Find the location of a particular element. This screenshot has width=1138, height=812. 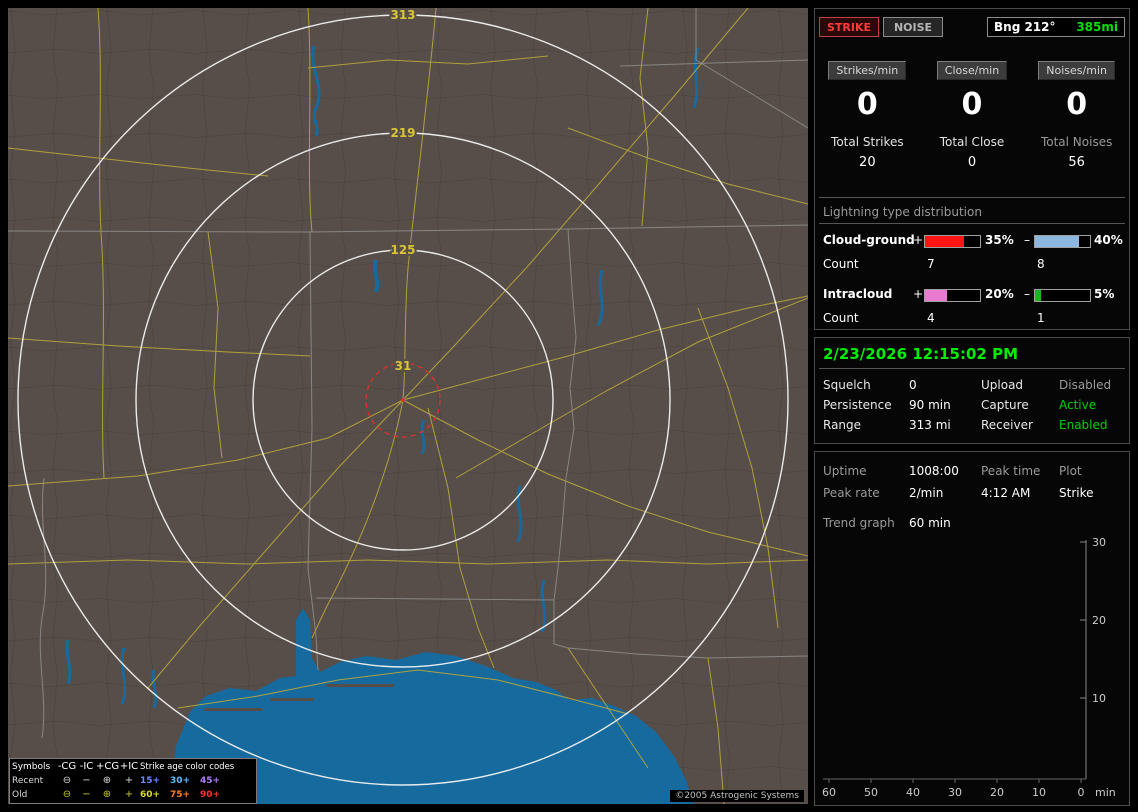

cloud-ground-label: Cloud-ground is located at coordinates (869, 240).